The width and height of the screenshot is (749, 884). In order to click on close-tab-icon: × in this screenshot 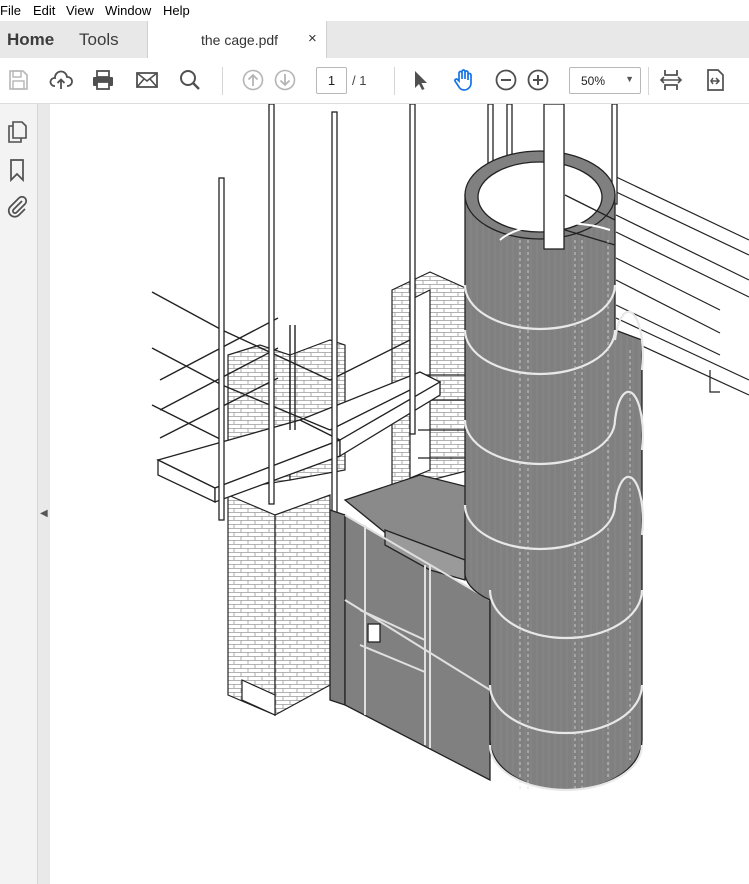, I will do `click(312, 38)`.